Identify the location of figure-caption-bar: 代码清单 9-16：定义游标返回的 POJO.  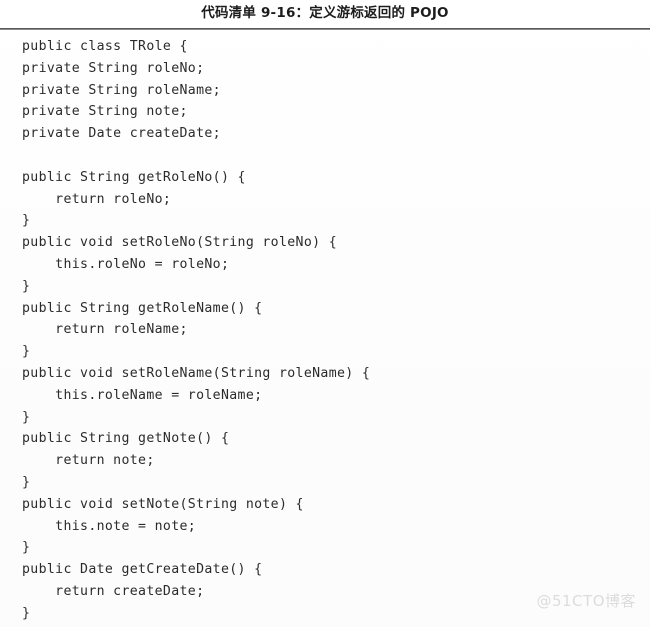
(325, 14).